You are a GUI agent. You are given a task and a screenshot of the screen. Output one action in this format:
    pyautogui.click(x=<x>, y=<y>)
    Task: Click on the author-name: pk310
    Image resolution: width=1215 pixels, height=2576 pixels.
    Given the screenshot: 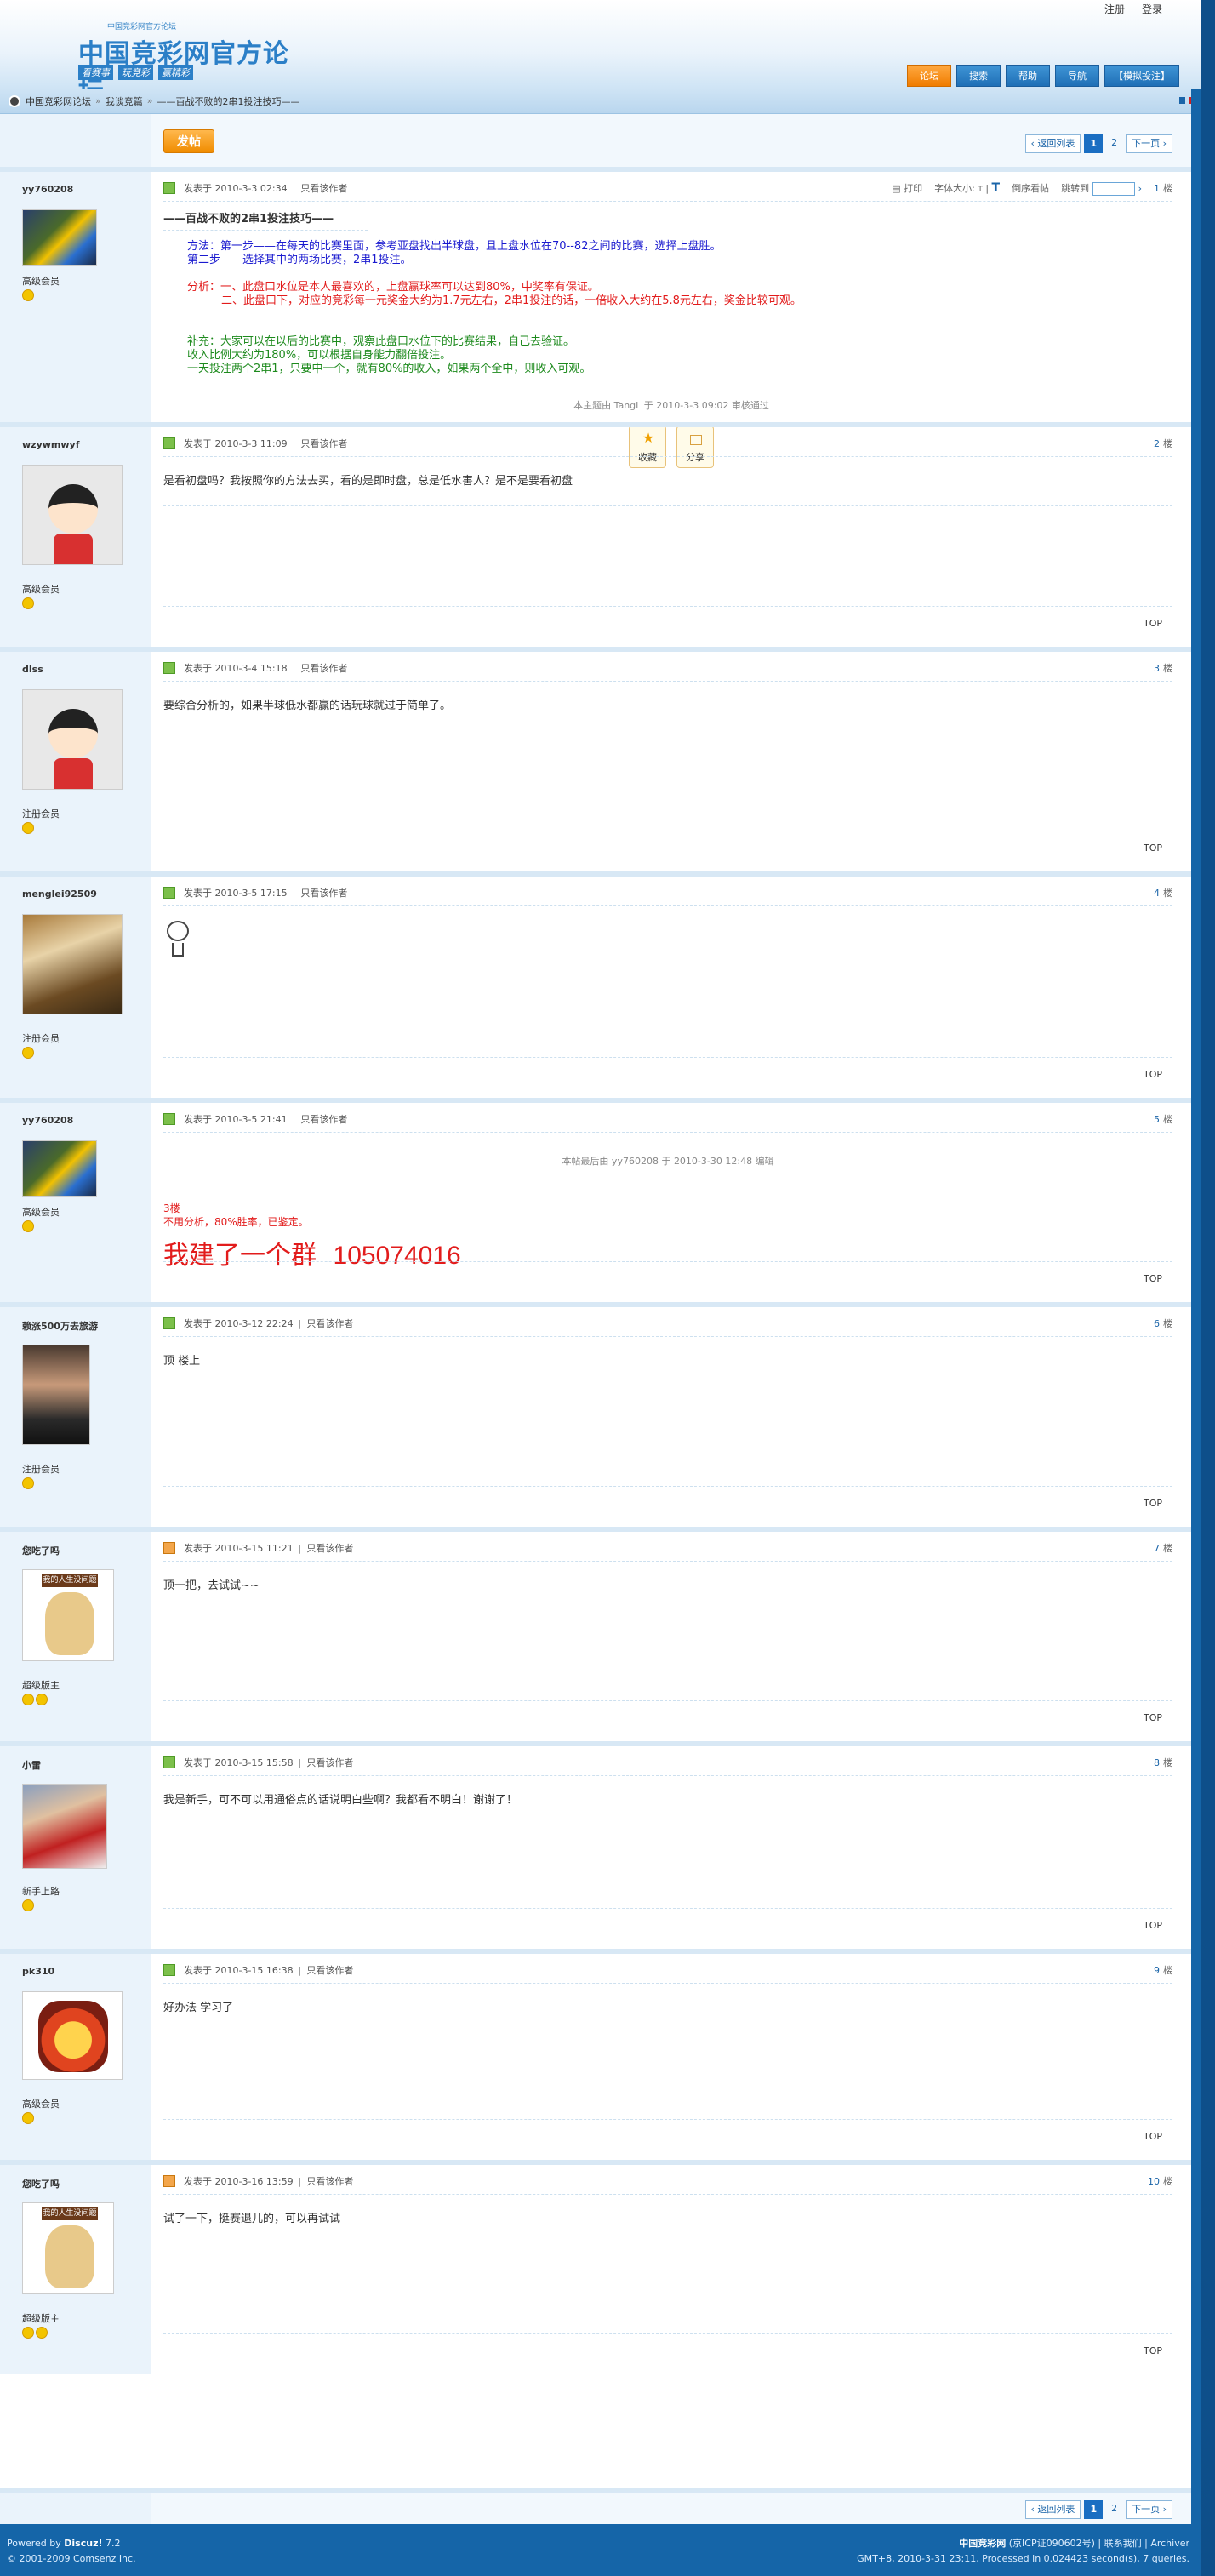 What is the action you would take?
    pyautogui.click(x=38, y=1971)
    